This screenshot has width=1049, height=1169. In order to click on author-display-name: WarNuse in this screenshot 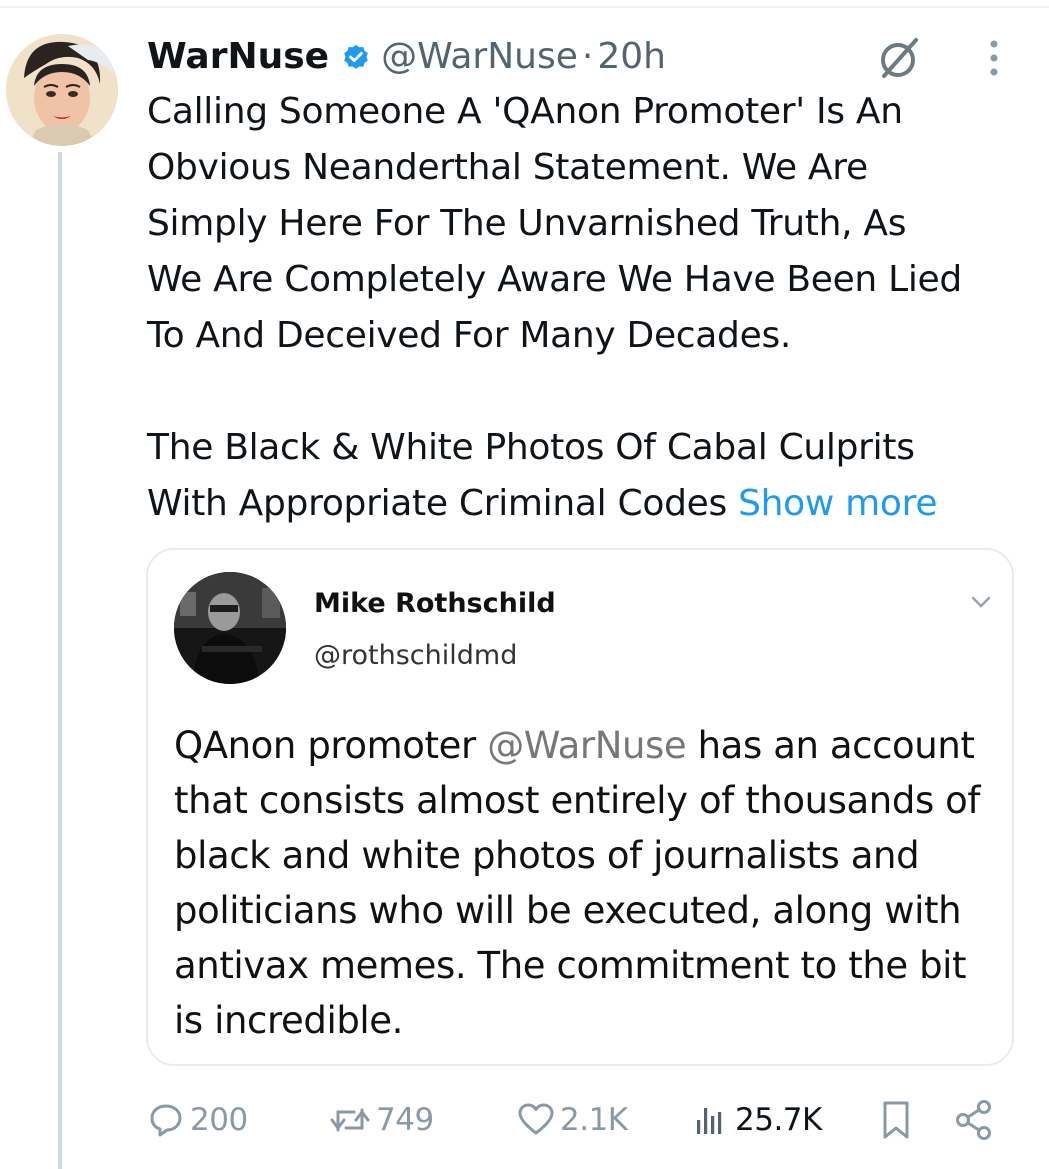, I will do `click(238, 56)`.